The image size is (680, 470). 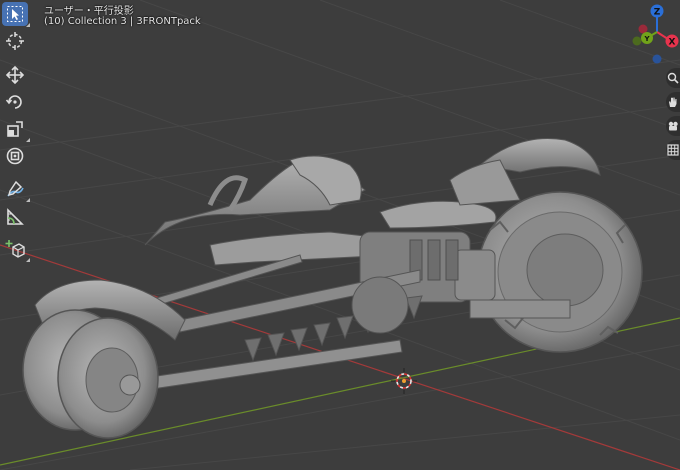 I want to click on camera-view-button, so click(x=673, y=126).